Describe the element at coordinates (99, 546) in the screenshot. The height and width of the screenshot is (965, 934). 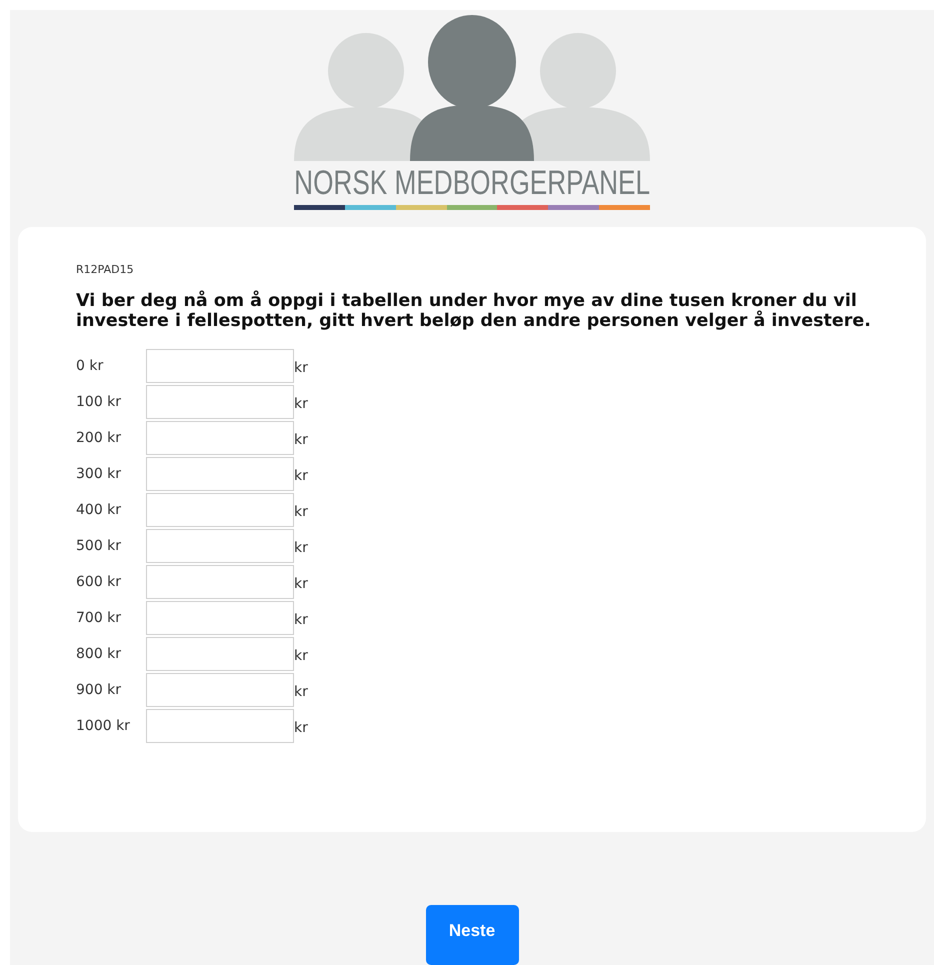
I see `row-label: 500 kr` at that location.